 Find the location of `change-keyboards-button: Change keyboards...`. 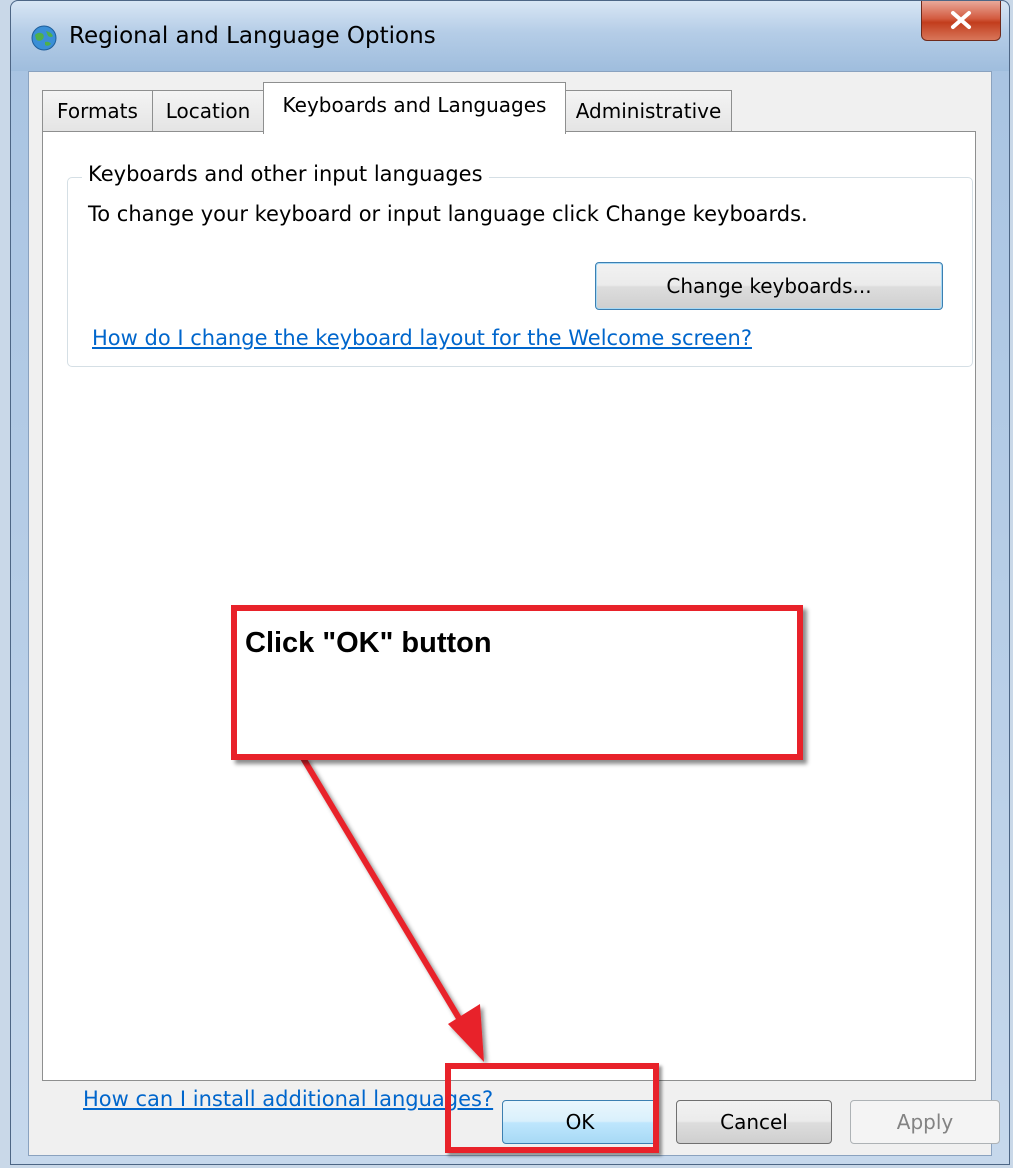

change-keyboards-button: Change keyboards... is located at coordinates (769, 286).